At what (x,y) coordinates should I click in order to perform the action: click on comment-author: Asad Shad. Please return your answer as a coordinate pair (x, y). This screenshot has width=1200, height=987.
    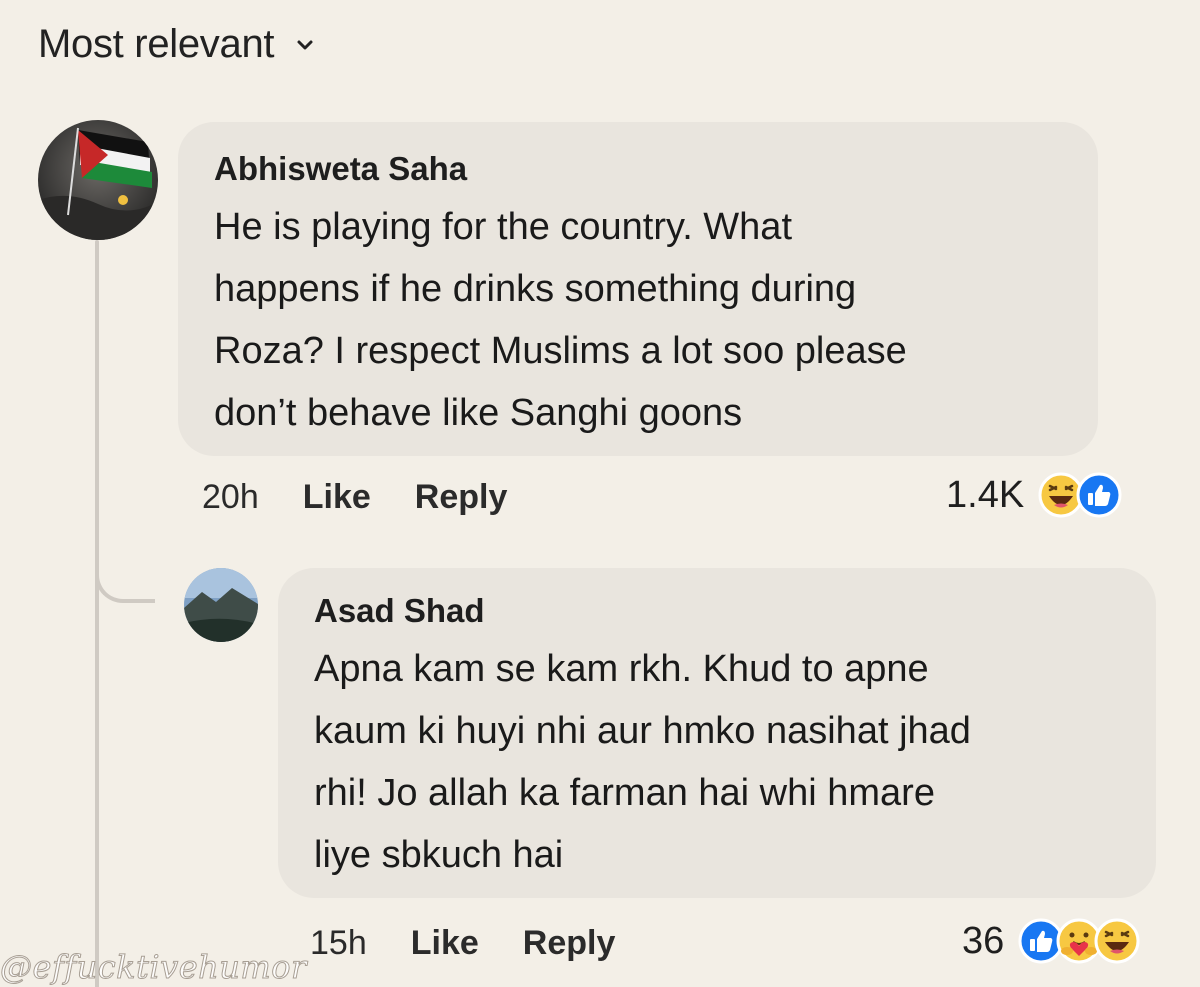
    Looking at the image, I should click on (717, 611).